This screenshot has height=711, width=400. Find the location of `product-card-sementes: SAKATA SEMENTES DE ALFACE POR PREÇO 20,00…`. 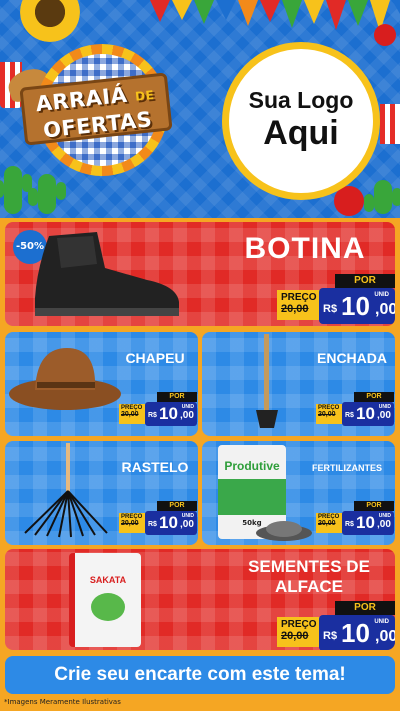

product-card-sementes: SAKATA SEMENTES DE ALFACE POR PREÇO 20,00… is located at coordinates (200, 599).